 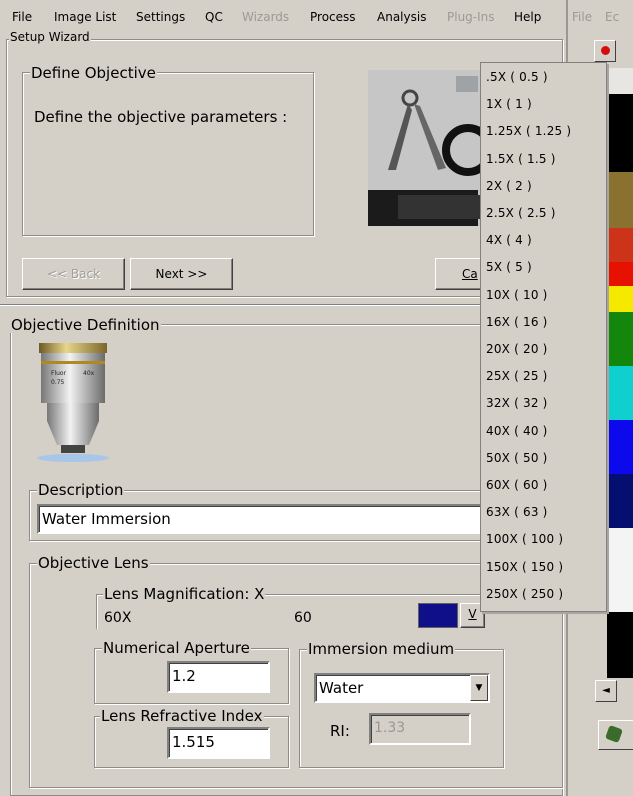 I want to click on magnification-option: 4X ( 4 ), so click(x=509, y=240).